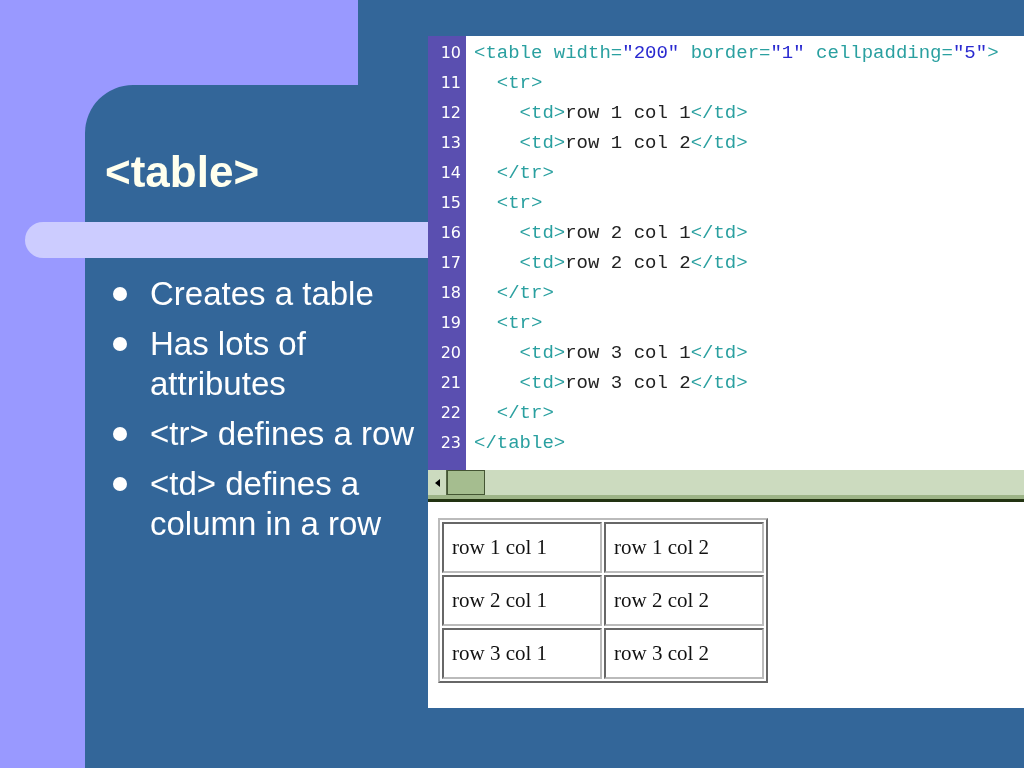 The image size is (1024, 768). I want to click on table-cell: row 3 col 2, so click(684, 653).